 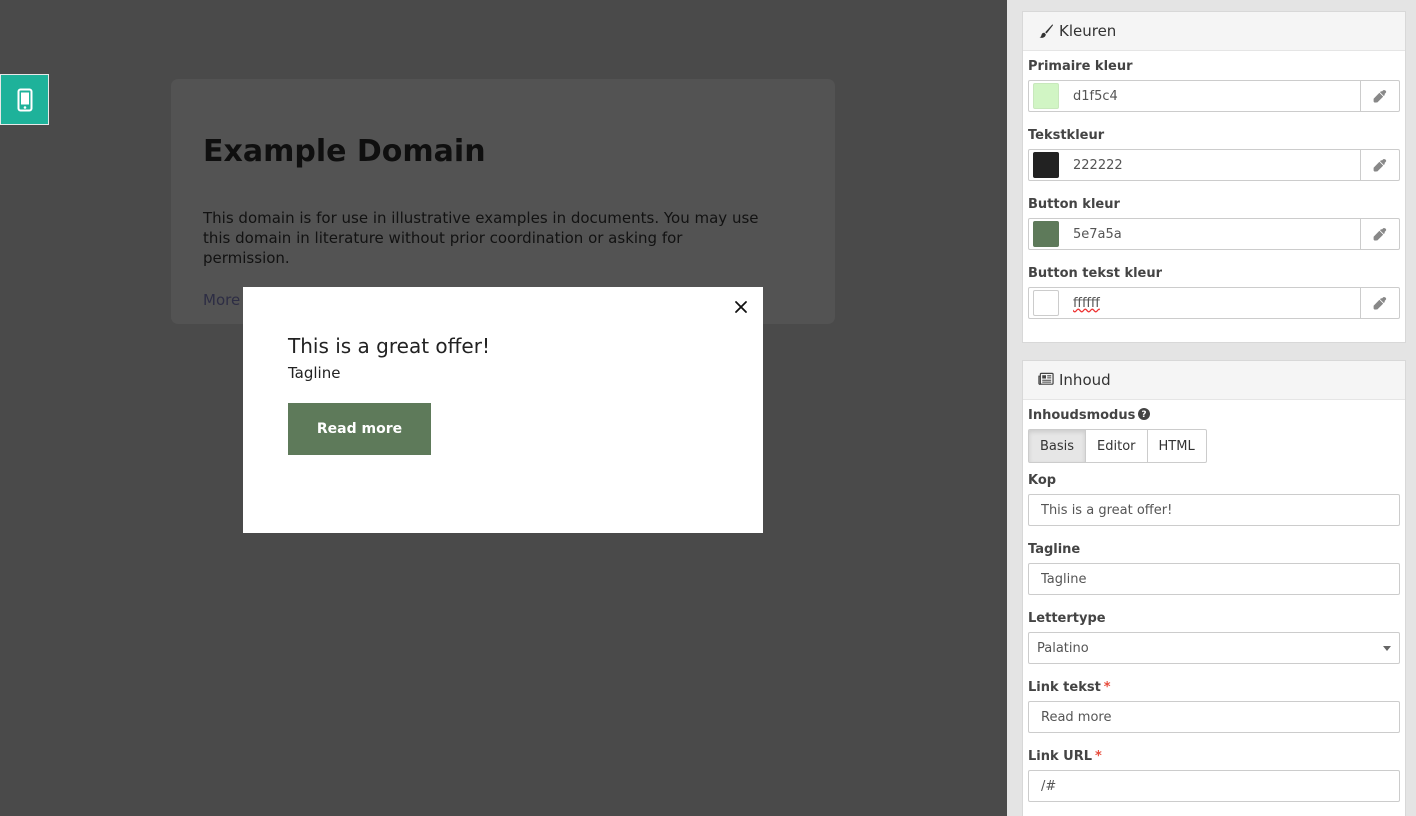 I want to click on link-url-input, so click(x=1214, y=786).